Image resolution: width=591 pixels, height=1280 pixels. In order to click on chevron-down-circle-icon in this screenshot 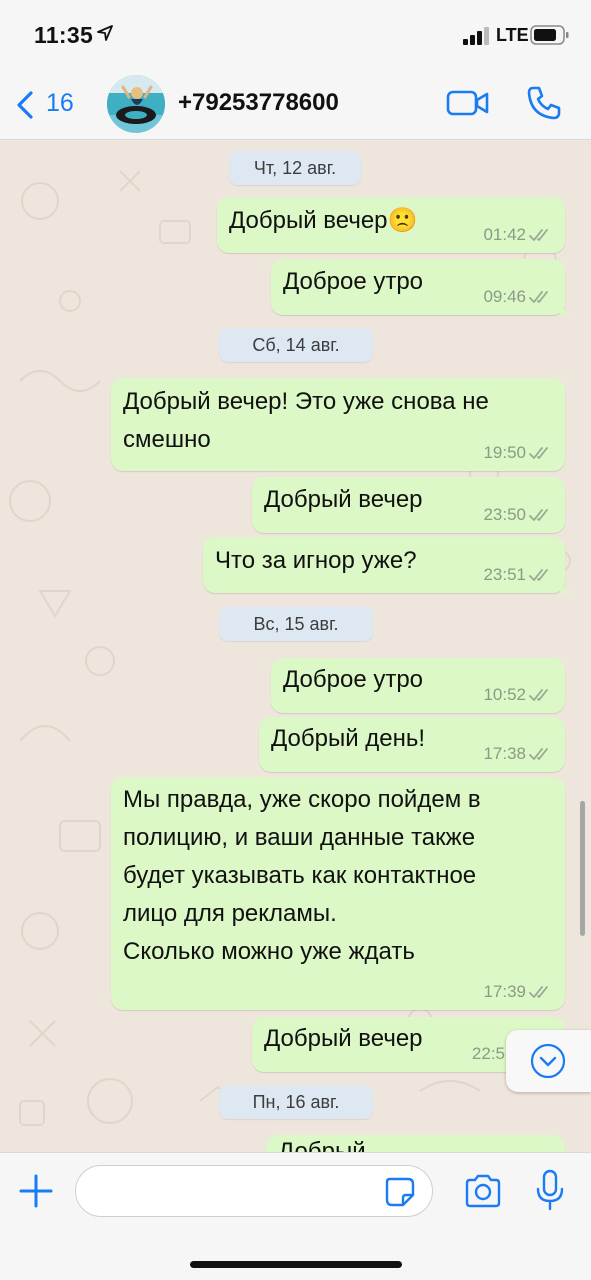, I will do `click(548, 1061)`.